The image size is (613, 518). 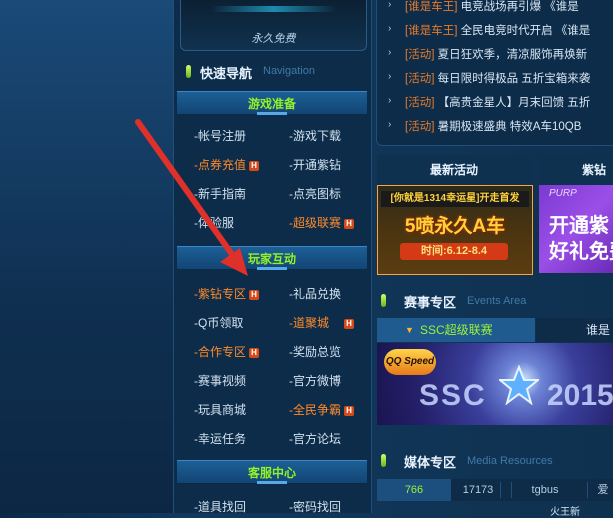 What do you see at coordinates (315, 507) in the screenshot?
I see `link-password-recovery: -密码找回` at bounding box center [315, 507].